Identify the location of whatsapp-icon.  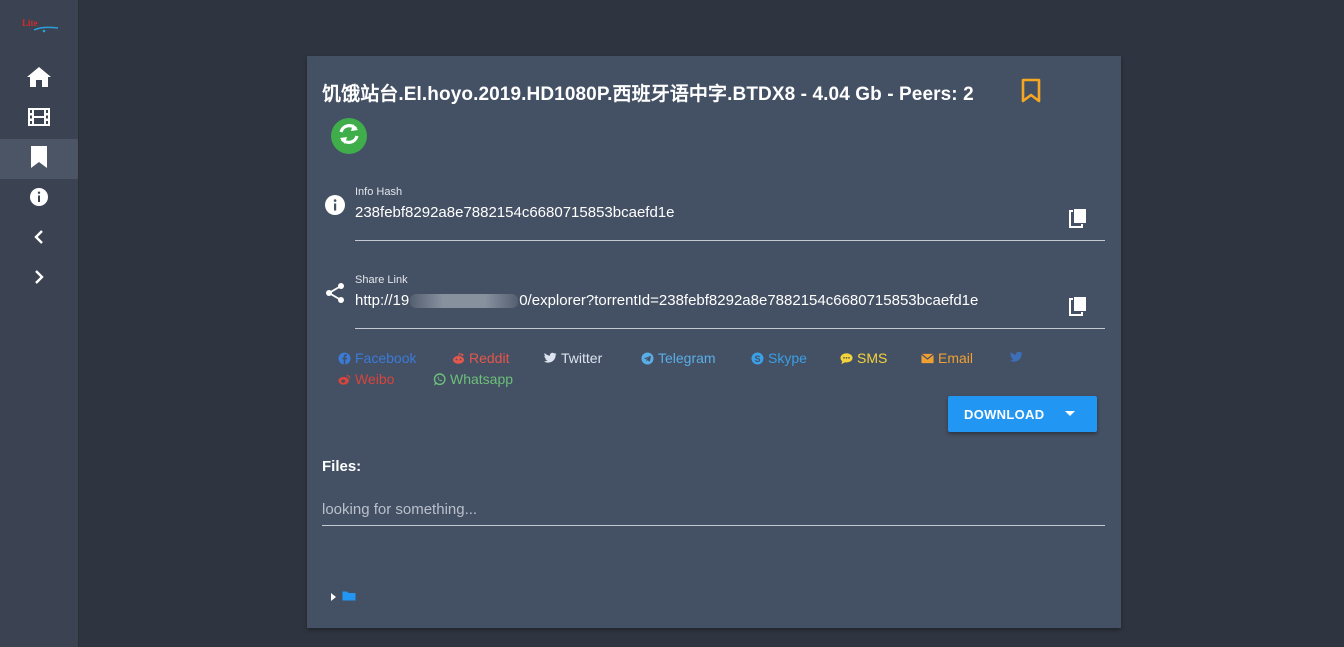
(439, 379).